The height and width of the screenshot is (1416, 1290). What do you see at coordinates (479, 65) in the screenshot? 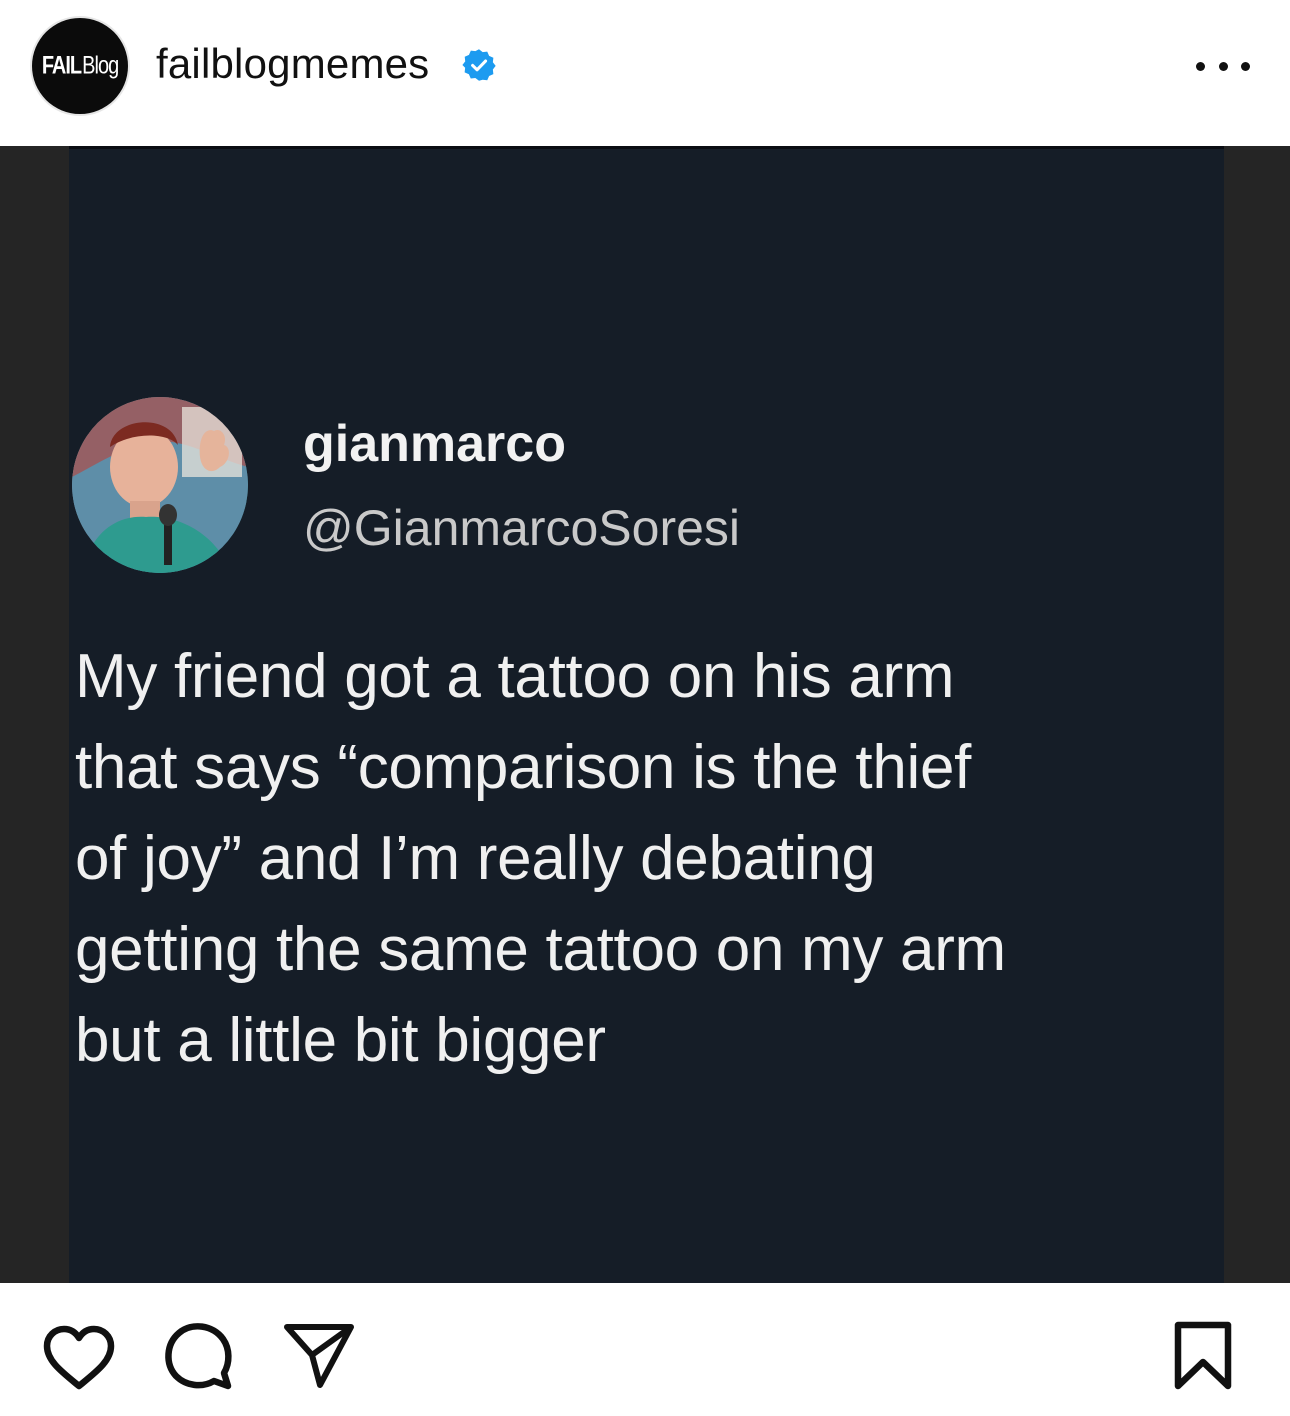
I see `verified-badge-icon` at bounding box center [479, 65].